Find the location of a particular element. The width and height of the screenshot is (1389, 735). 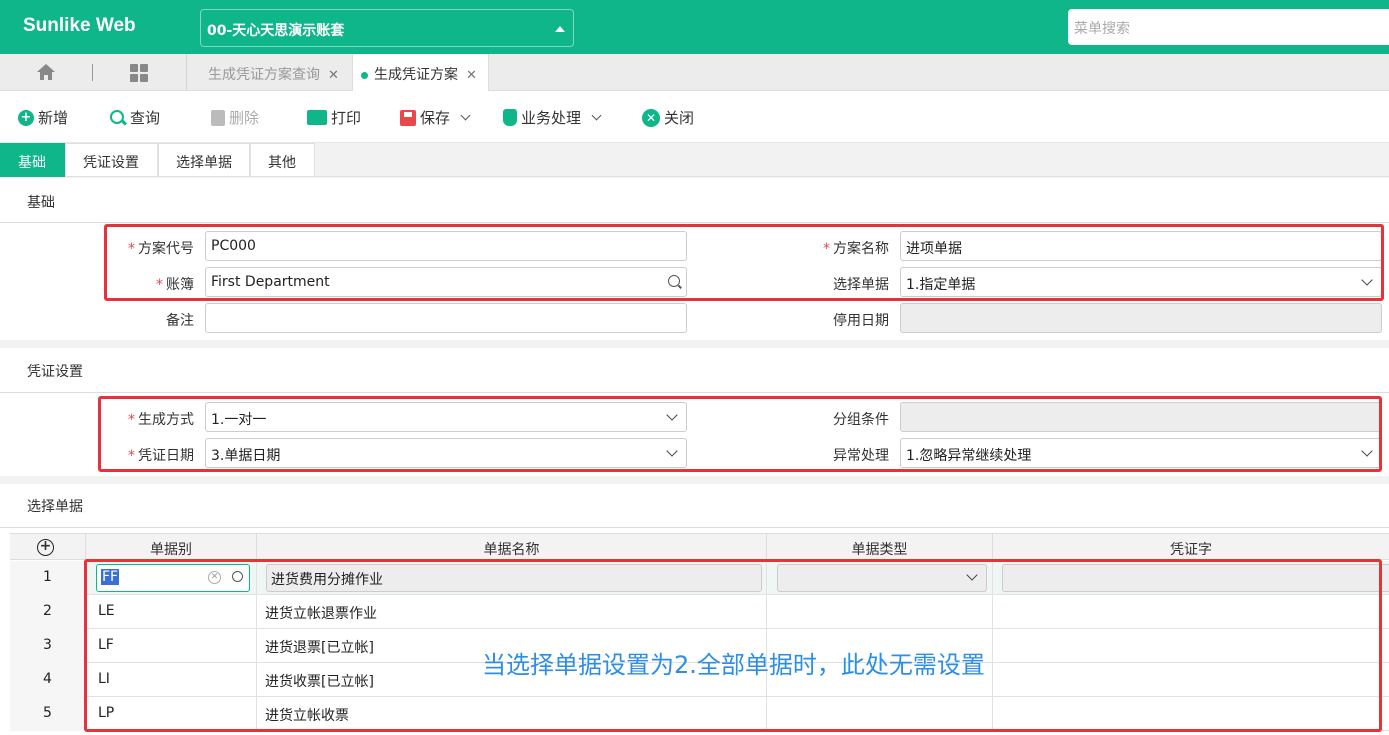

close-button: ✕ 关闭 is located at coordinates (668, 117).